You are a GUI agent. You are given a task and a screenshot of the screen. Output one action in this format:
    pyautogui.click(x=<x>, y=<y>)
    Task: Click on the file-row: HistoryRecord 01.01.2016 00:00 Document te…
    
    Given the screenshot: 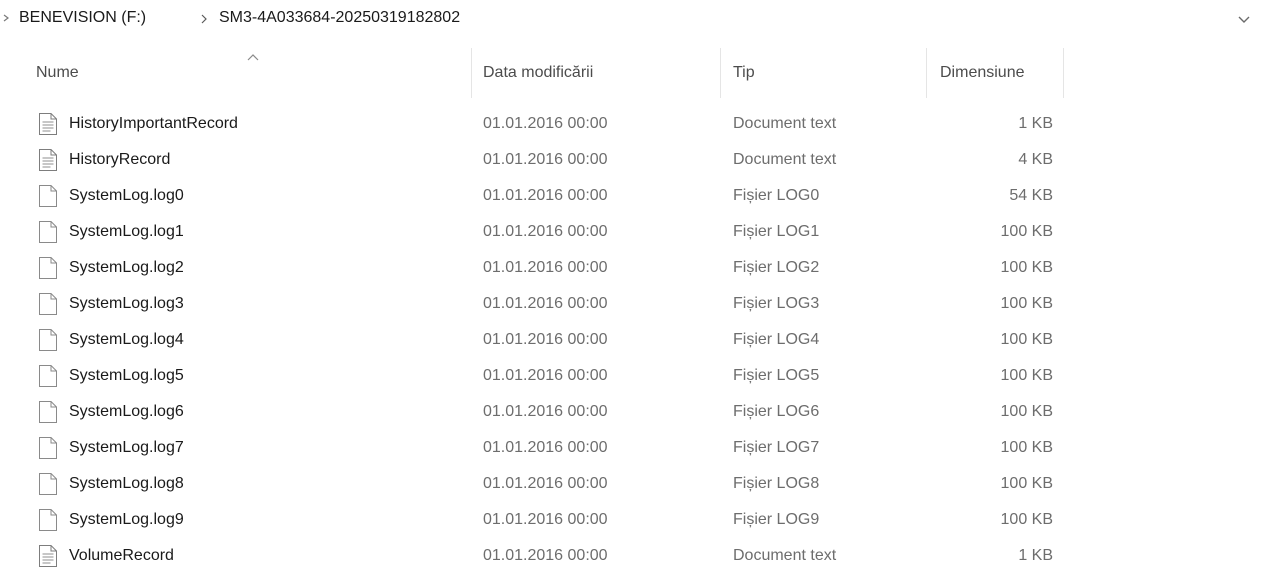 What is the action you would take?
    pyautogui.click(x=631, y=160)
    